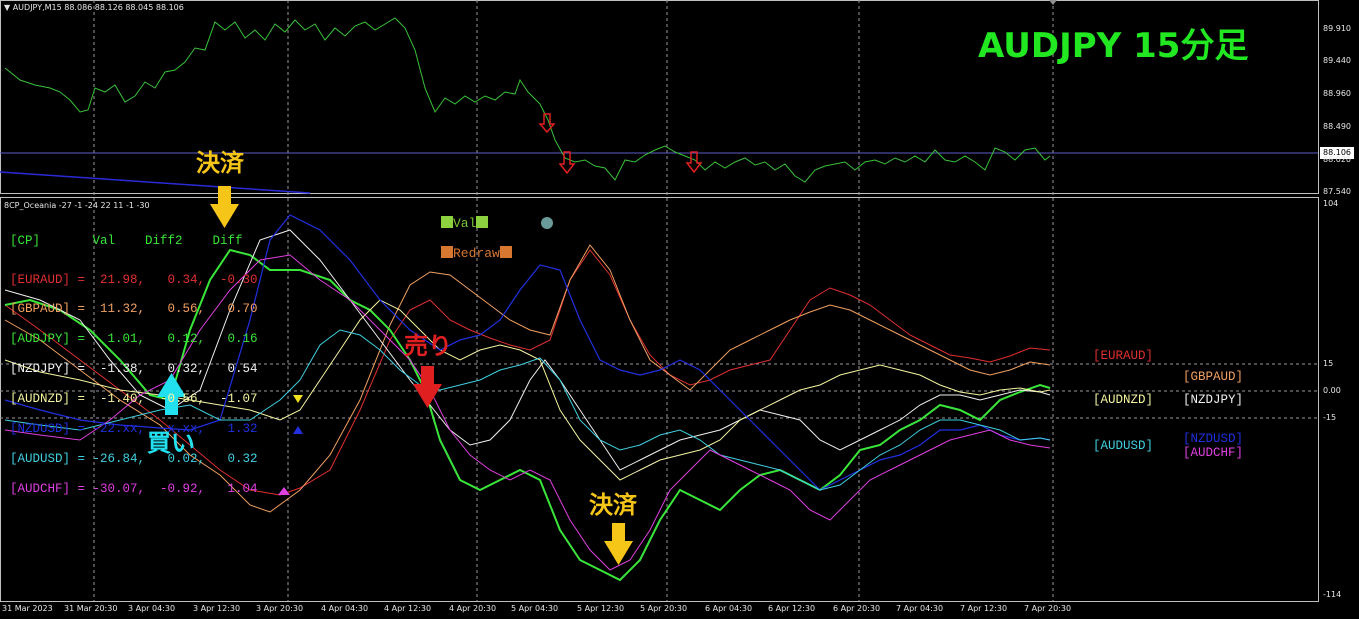 This screenshot has width=1359, height=619. Describe the element at coordinates (1337, 152) in the screenshot. I see `current-price-label: 88.106` at that location.